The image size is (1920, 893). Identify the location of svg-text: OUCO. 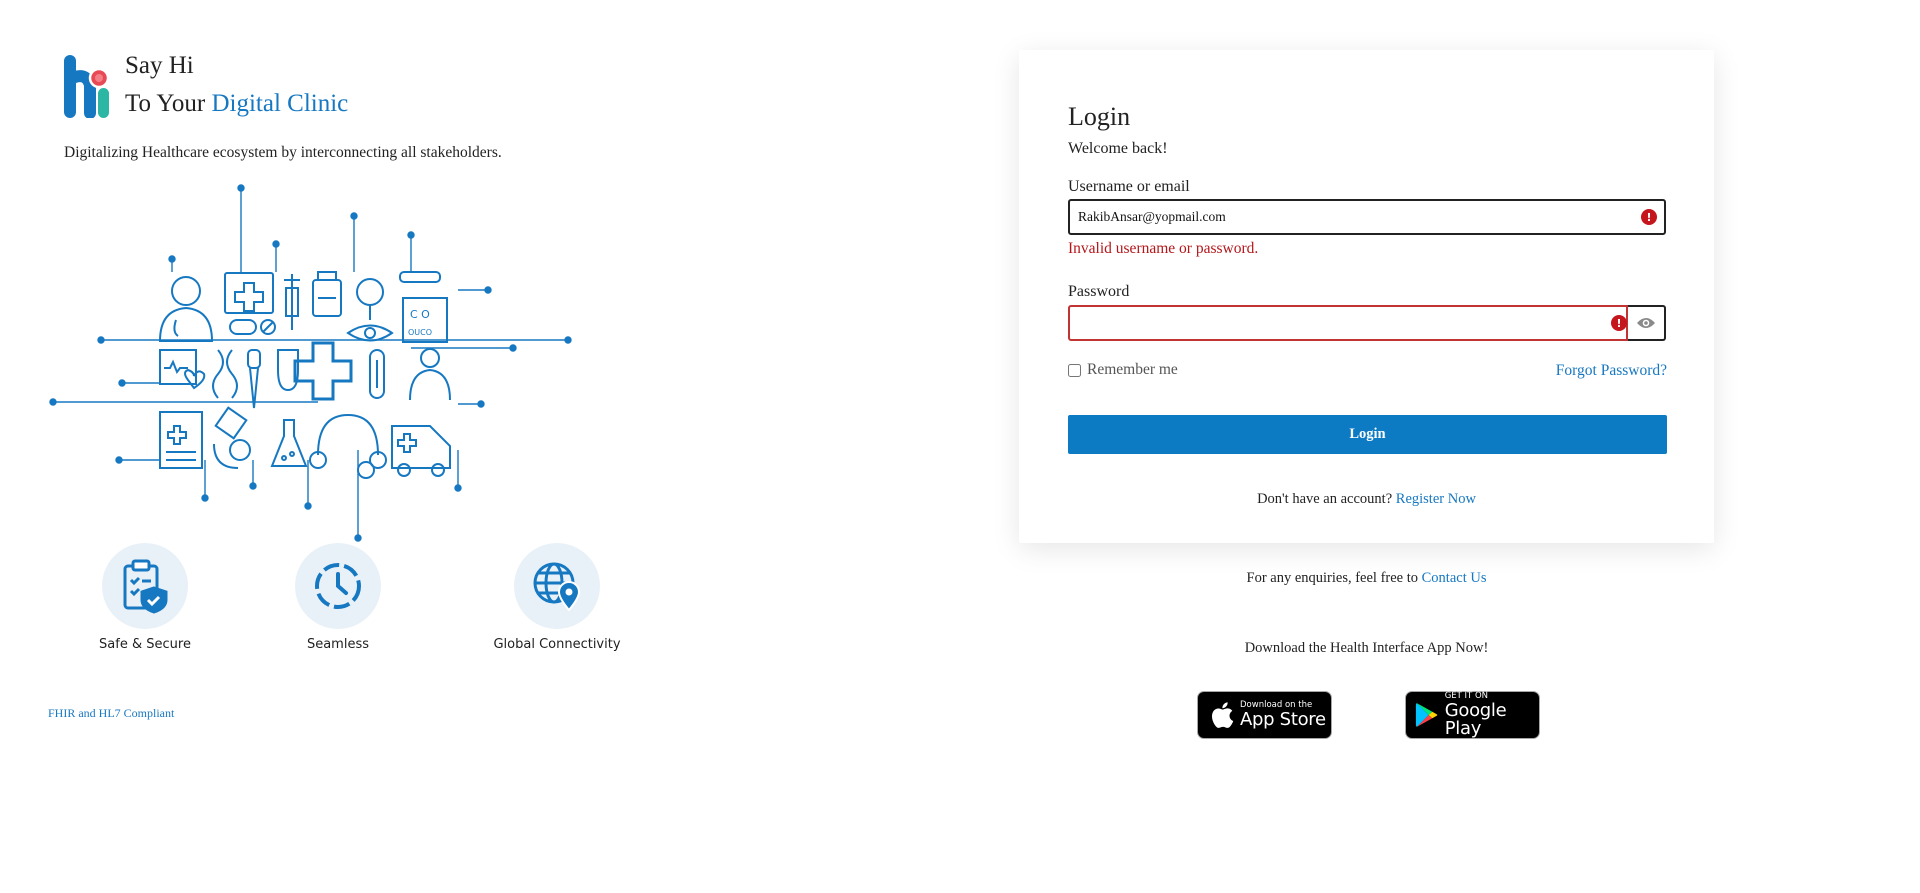
(420, 332).